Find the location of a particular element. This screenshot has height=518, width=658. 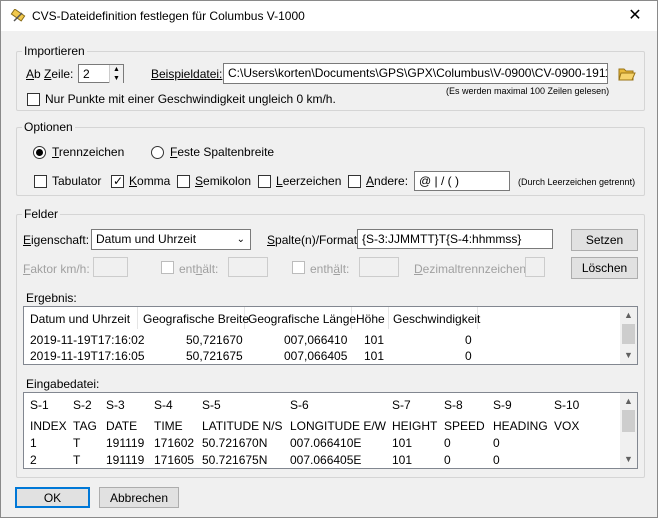

spalten-label: Spalte(n)/Format: is located at coordinates (314, 240).